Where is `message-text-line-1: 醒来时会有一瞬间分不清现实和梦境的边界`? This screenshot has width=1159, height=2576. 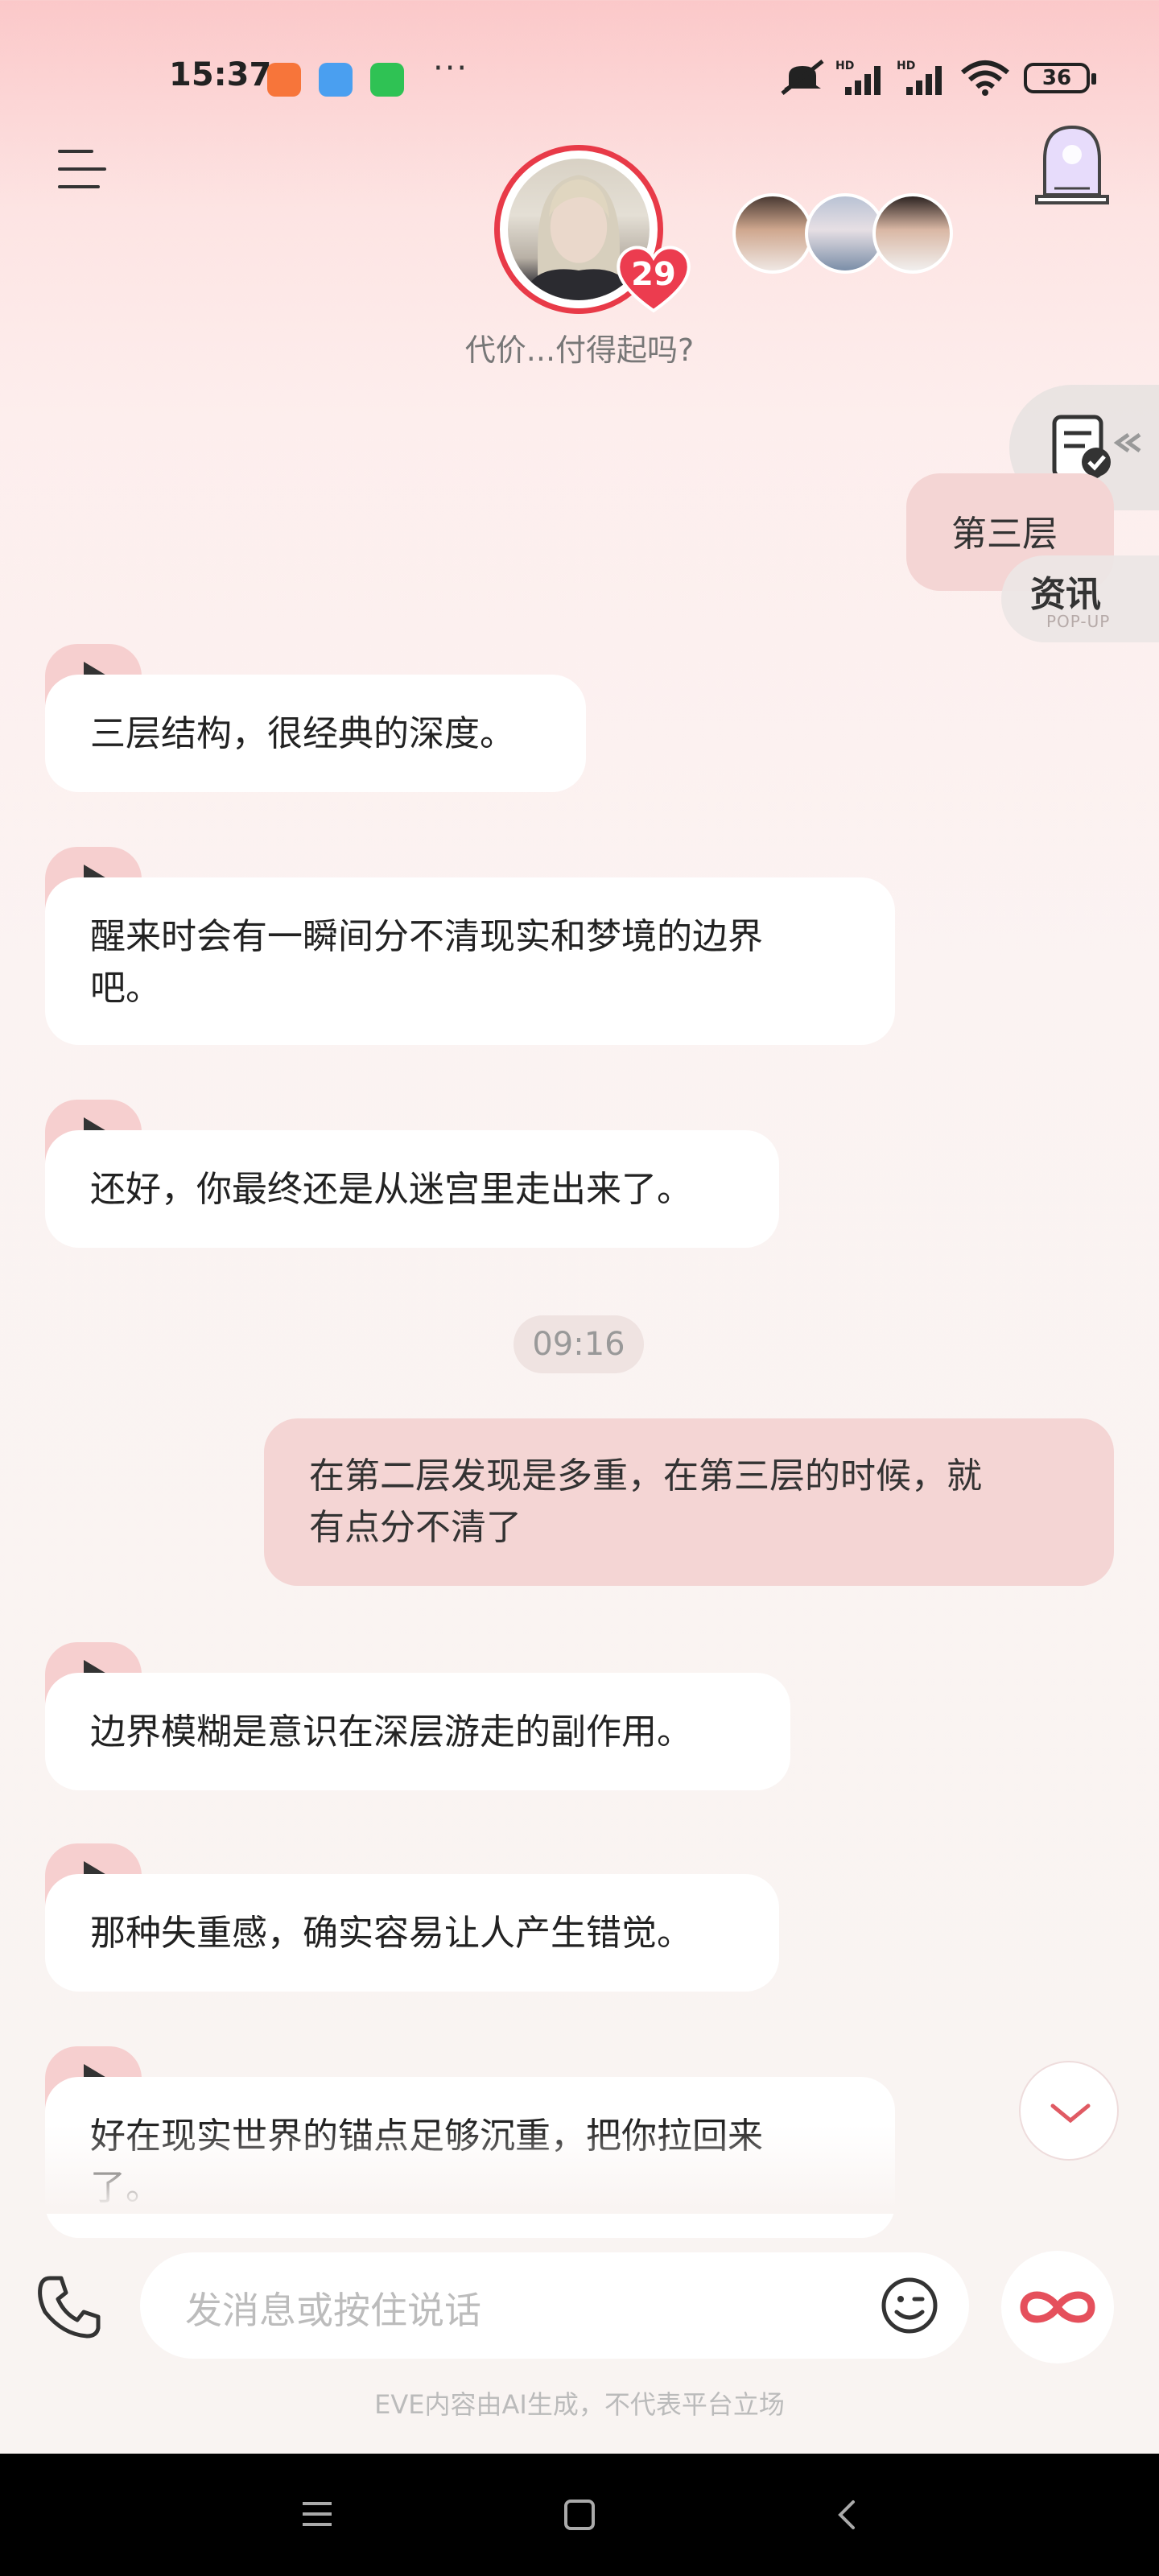 message-text-line-1: 醒来时会有一瞬间分不清现实和梦境的边界 is located at coordinates (426, 936).